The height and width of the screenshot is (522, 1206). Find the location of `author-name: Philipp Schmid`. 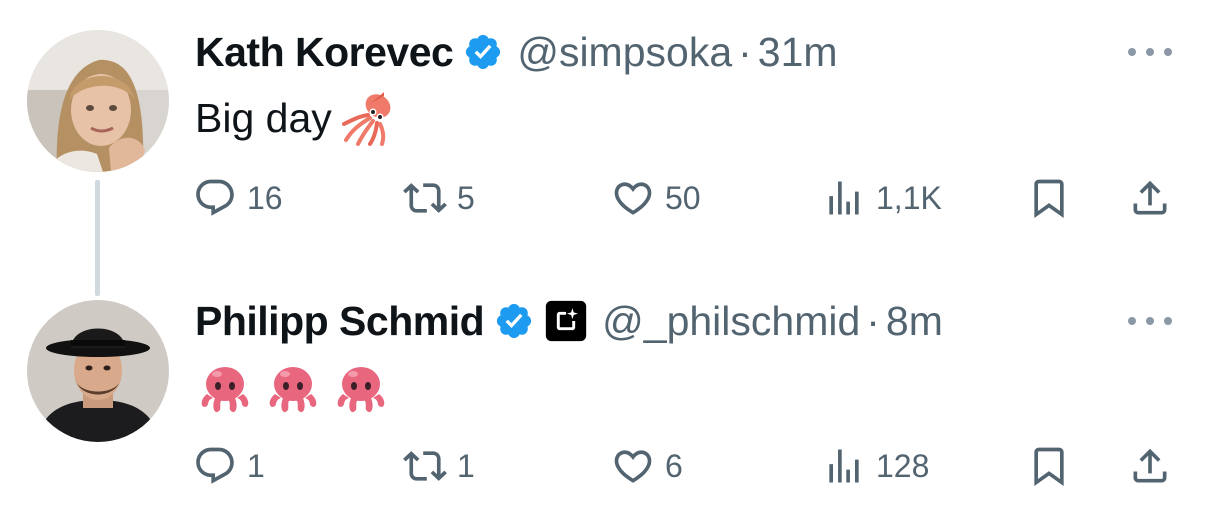

author-name: Philipp Schmid is located at coordinates (340, 321).